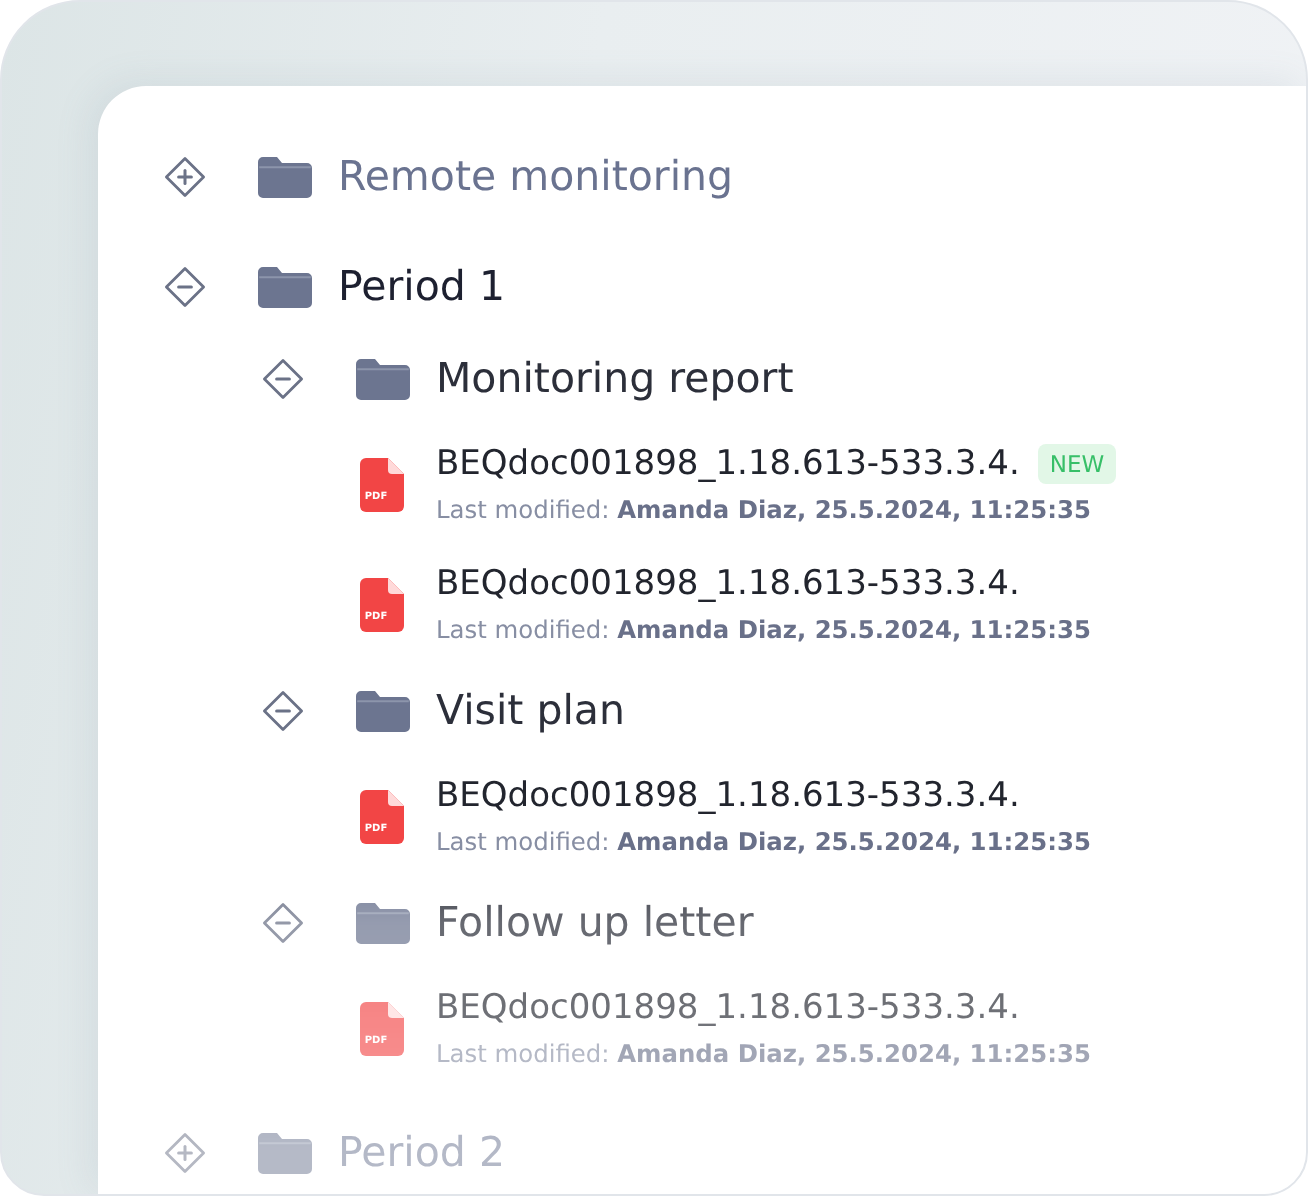 This screenshot has width=1308, height=1202. What do you see at coordinates (185, 176) in the screenshot?
I see `plus-icon` at bounding box center [185, 176].